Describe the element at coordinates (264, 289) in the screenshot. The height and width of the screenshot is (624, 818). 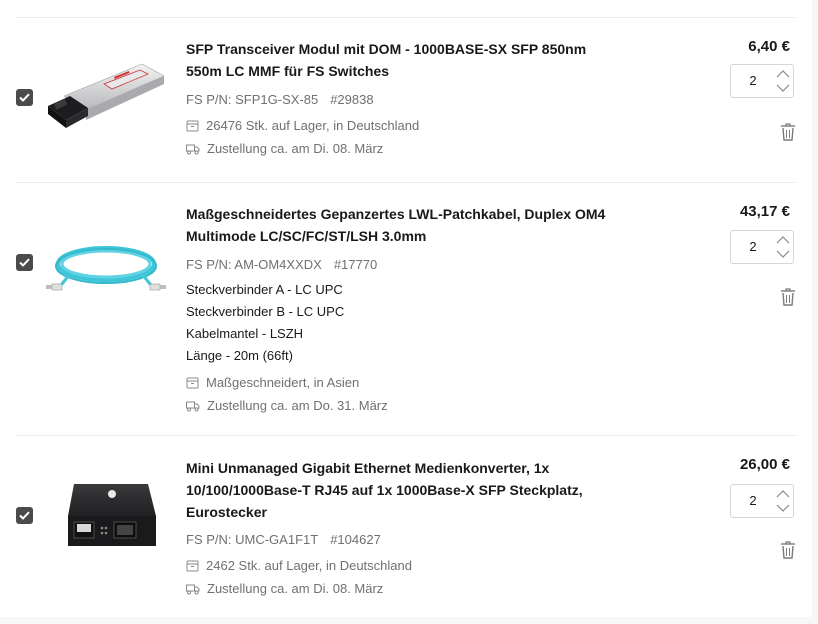
I see `product-spec: Steckverbinder A - LC UPC` at that location.